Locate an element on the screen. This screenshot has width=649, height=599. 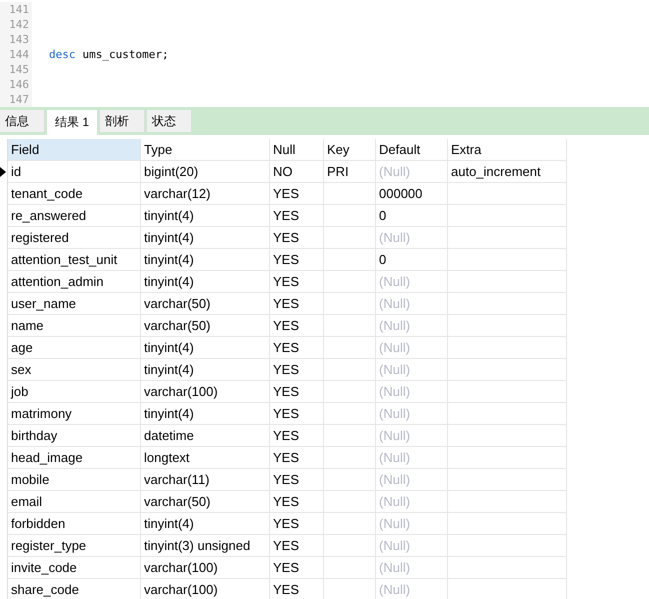
row-indicator is located at coordinates (4, 172).